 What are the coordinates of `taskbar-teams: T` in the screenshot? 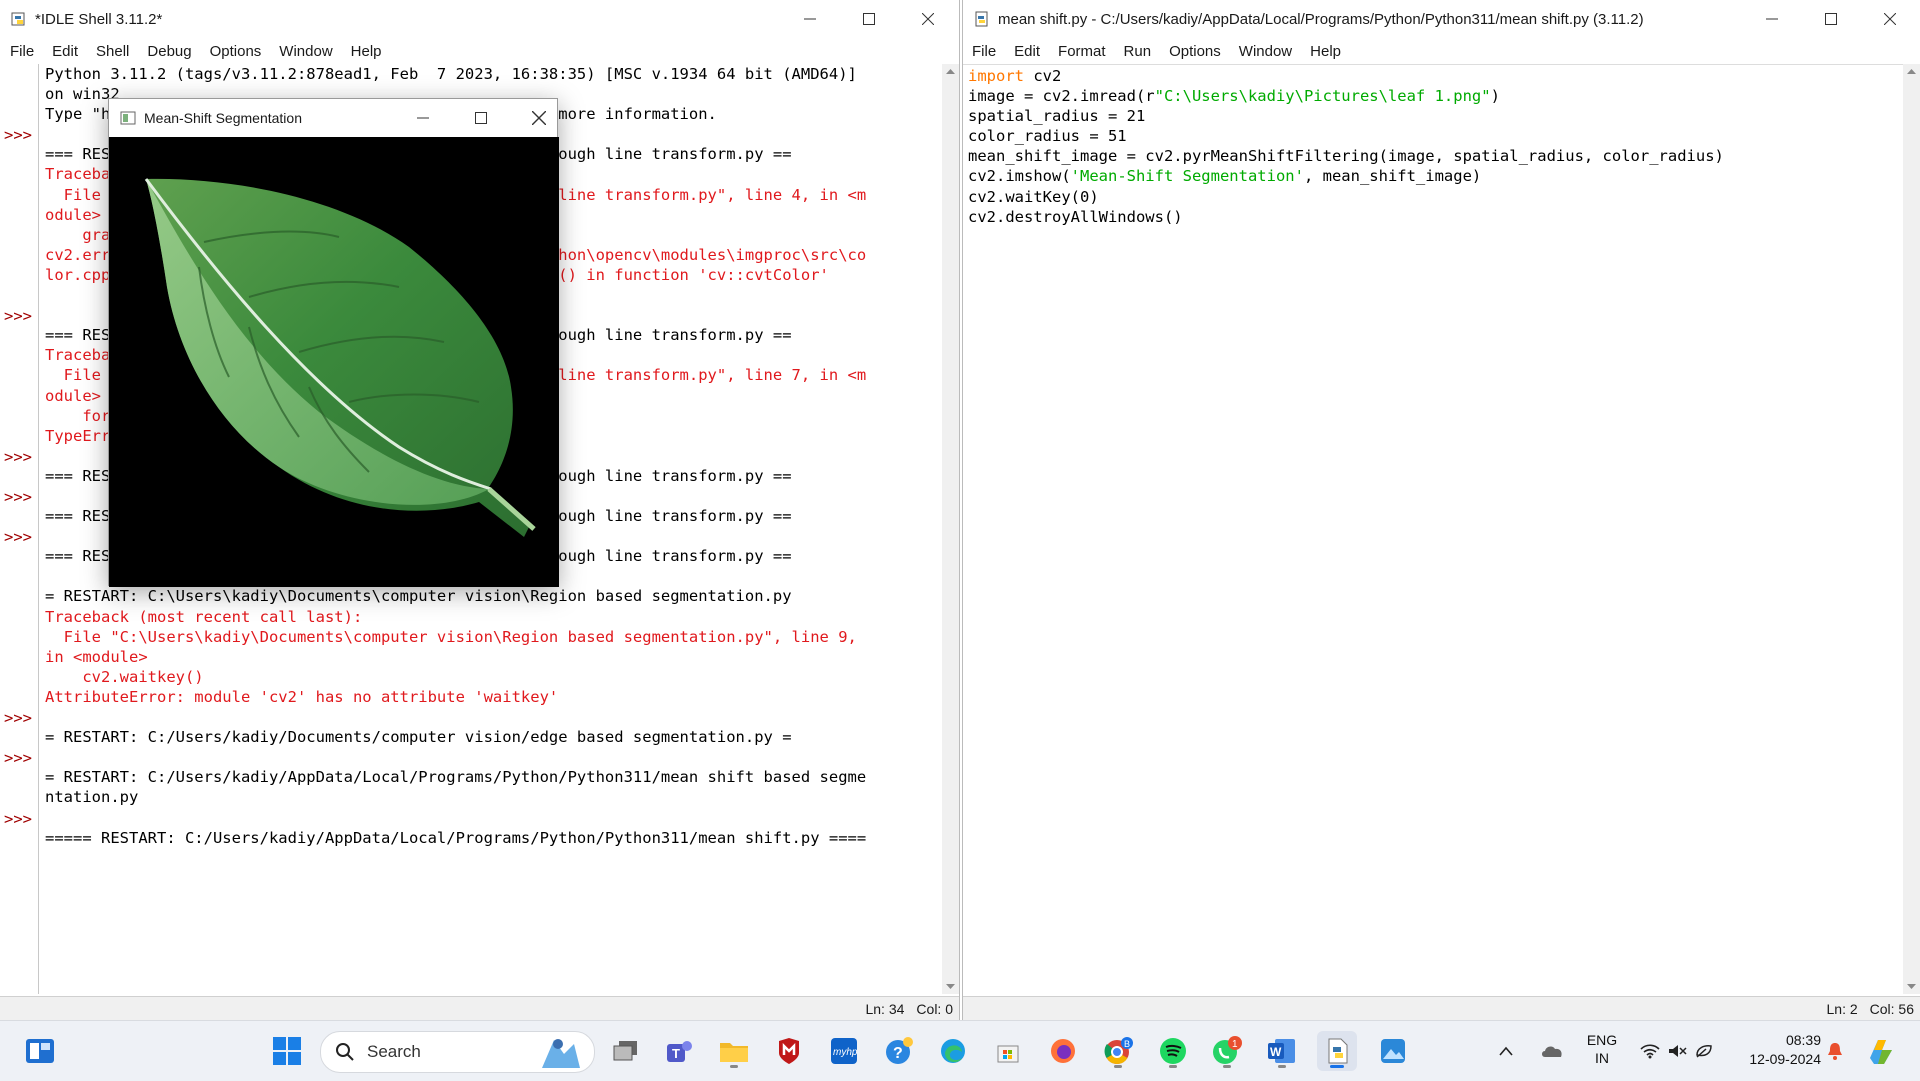 It's located at (679, 1051).